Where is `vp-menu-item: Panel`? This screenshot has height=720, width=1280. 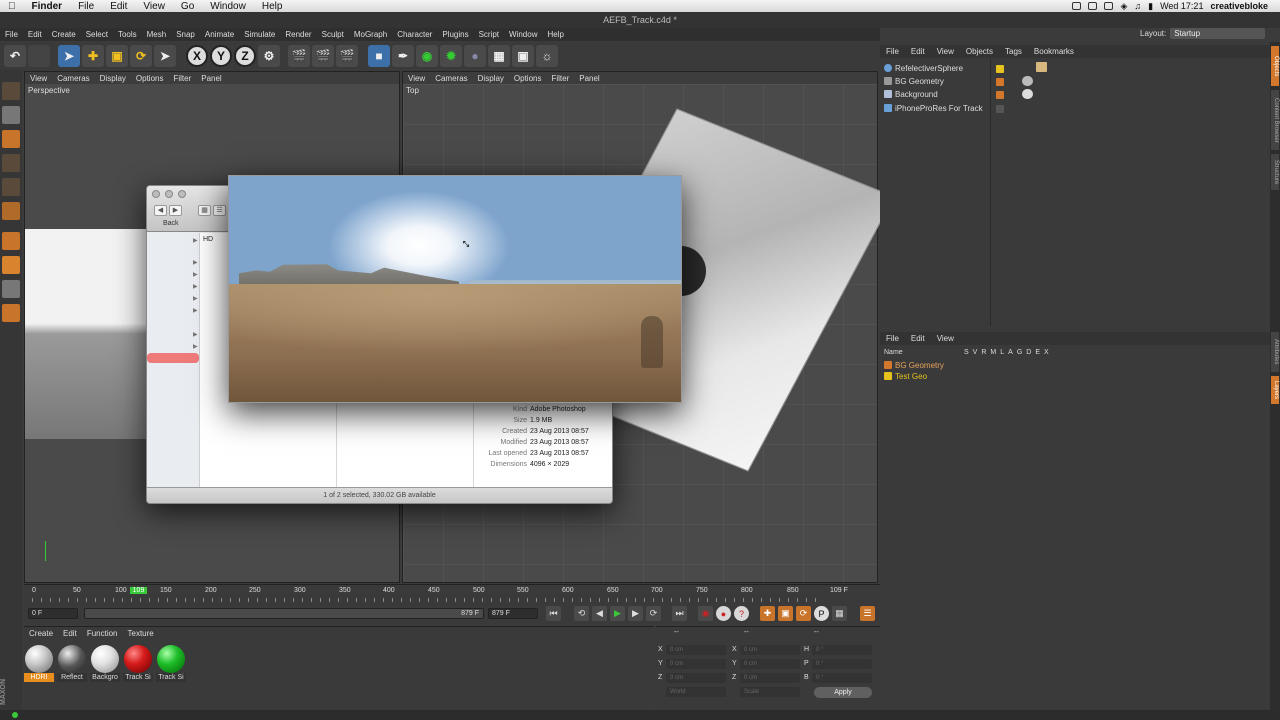
vp-menu-item: Panel is located at coordinates (211, 78).